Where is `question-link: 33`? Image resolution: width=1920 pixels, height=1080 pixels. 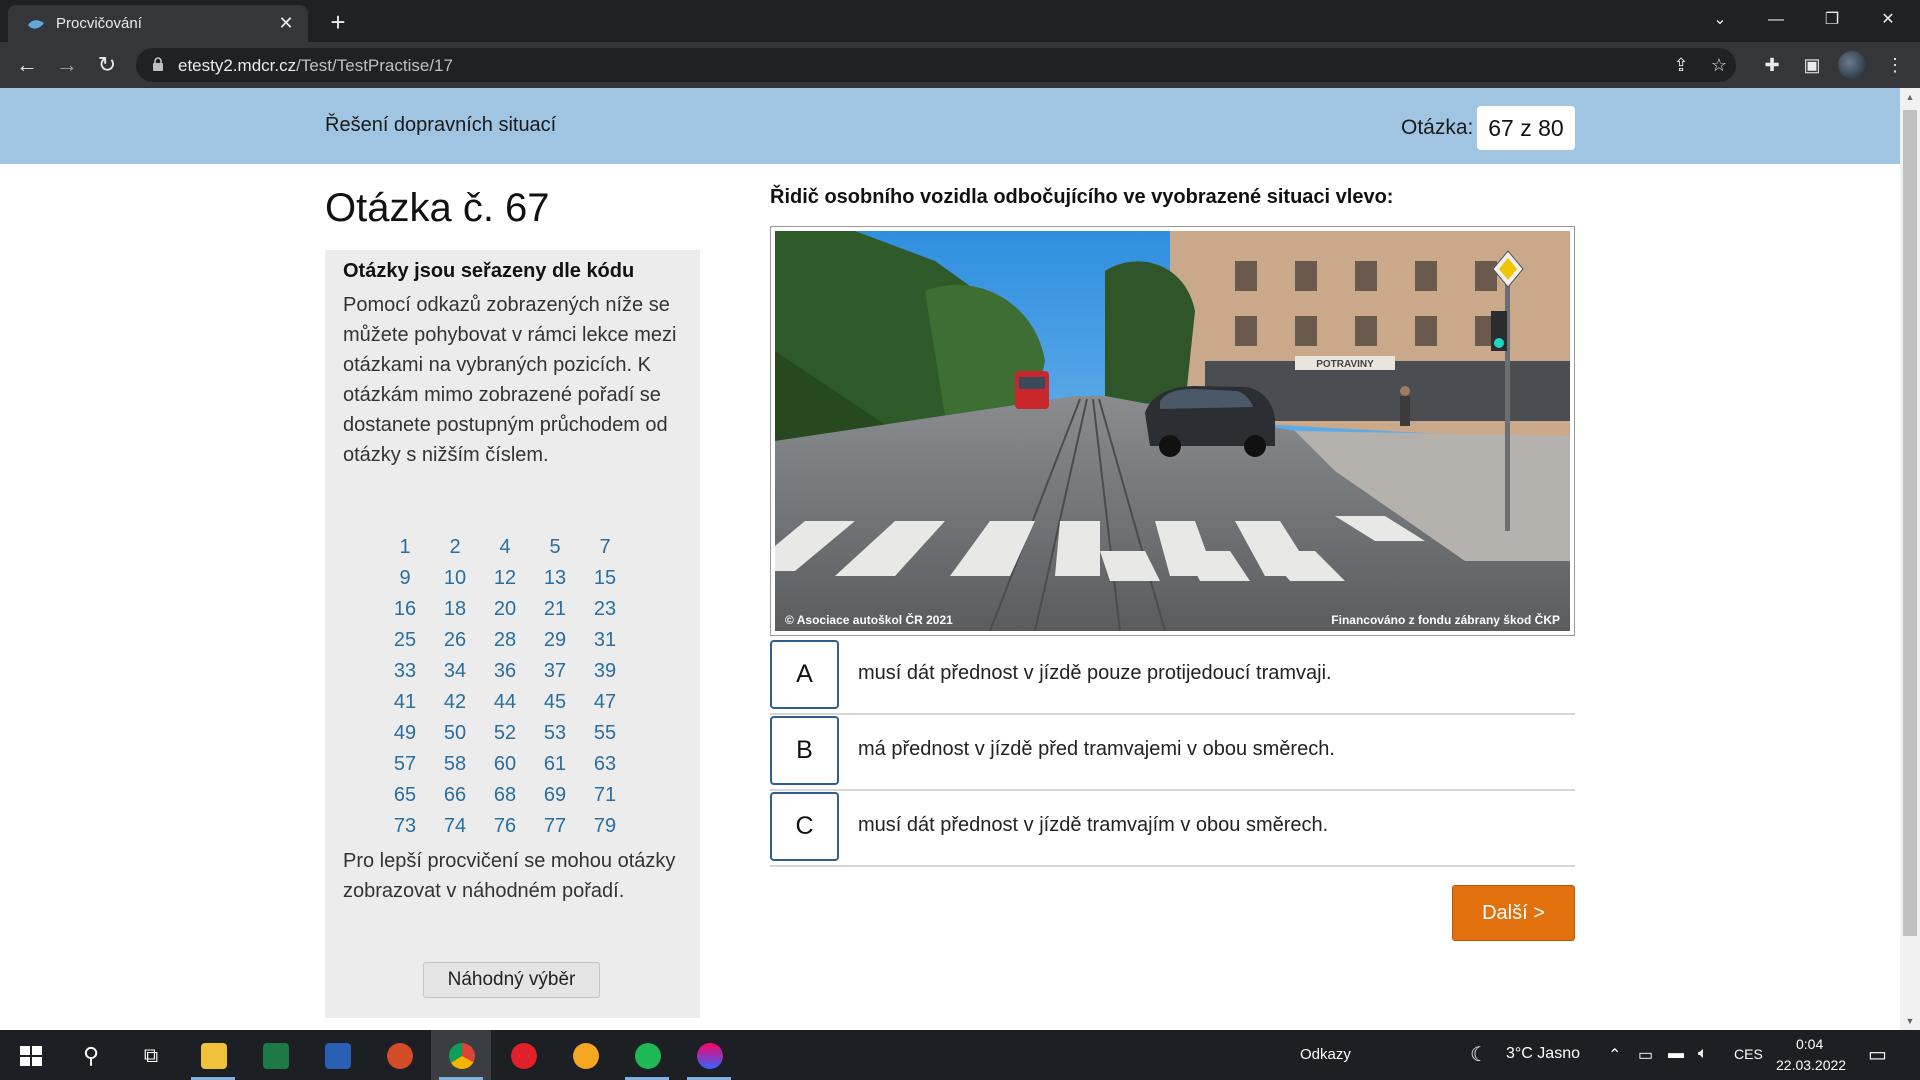
question-link: 33 is located at coordinates (405, 671).